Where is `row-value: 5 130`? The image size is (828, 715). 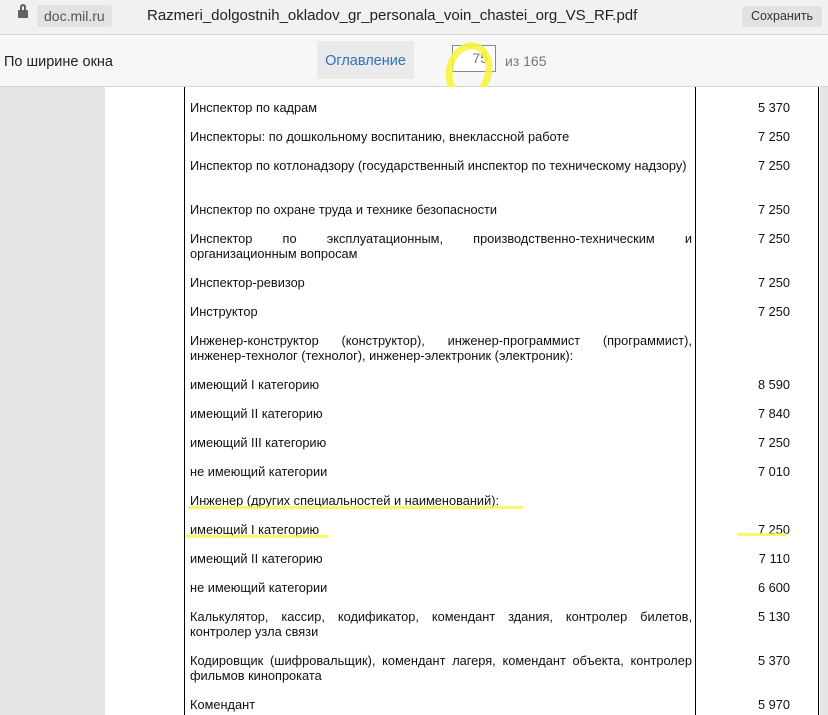 row-value: 5 130 is located at coordinates (773, 616).